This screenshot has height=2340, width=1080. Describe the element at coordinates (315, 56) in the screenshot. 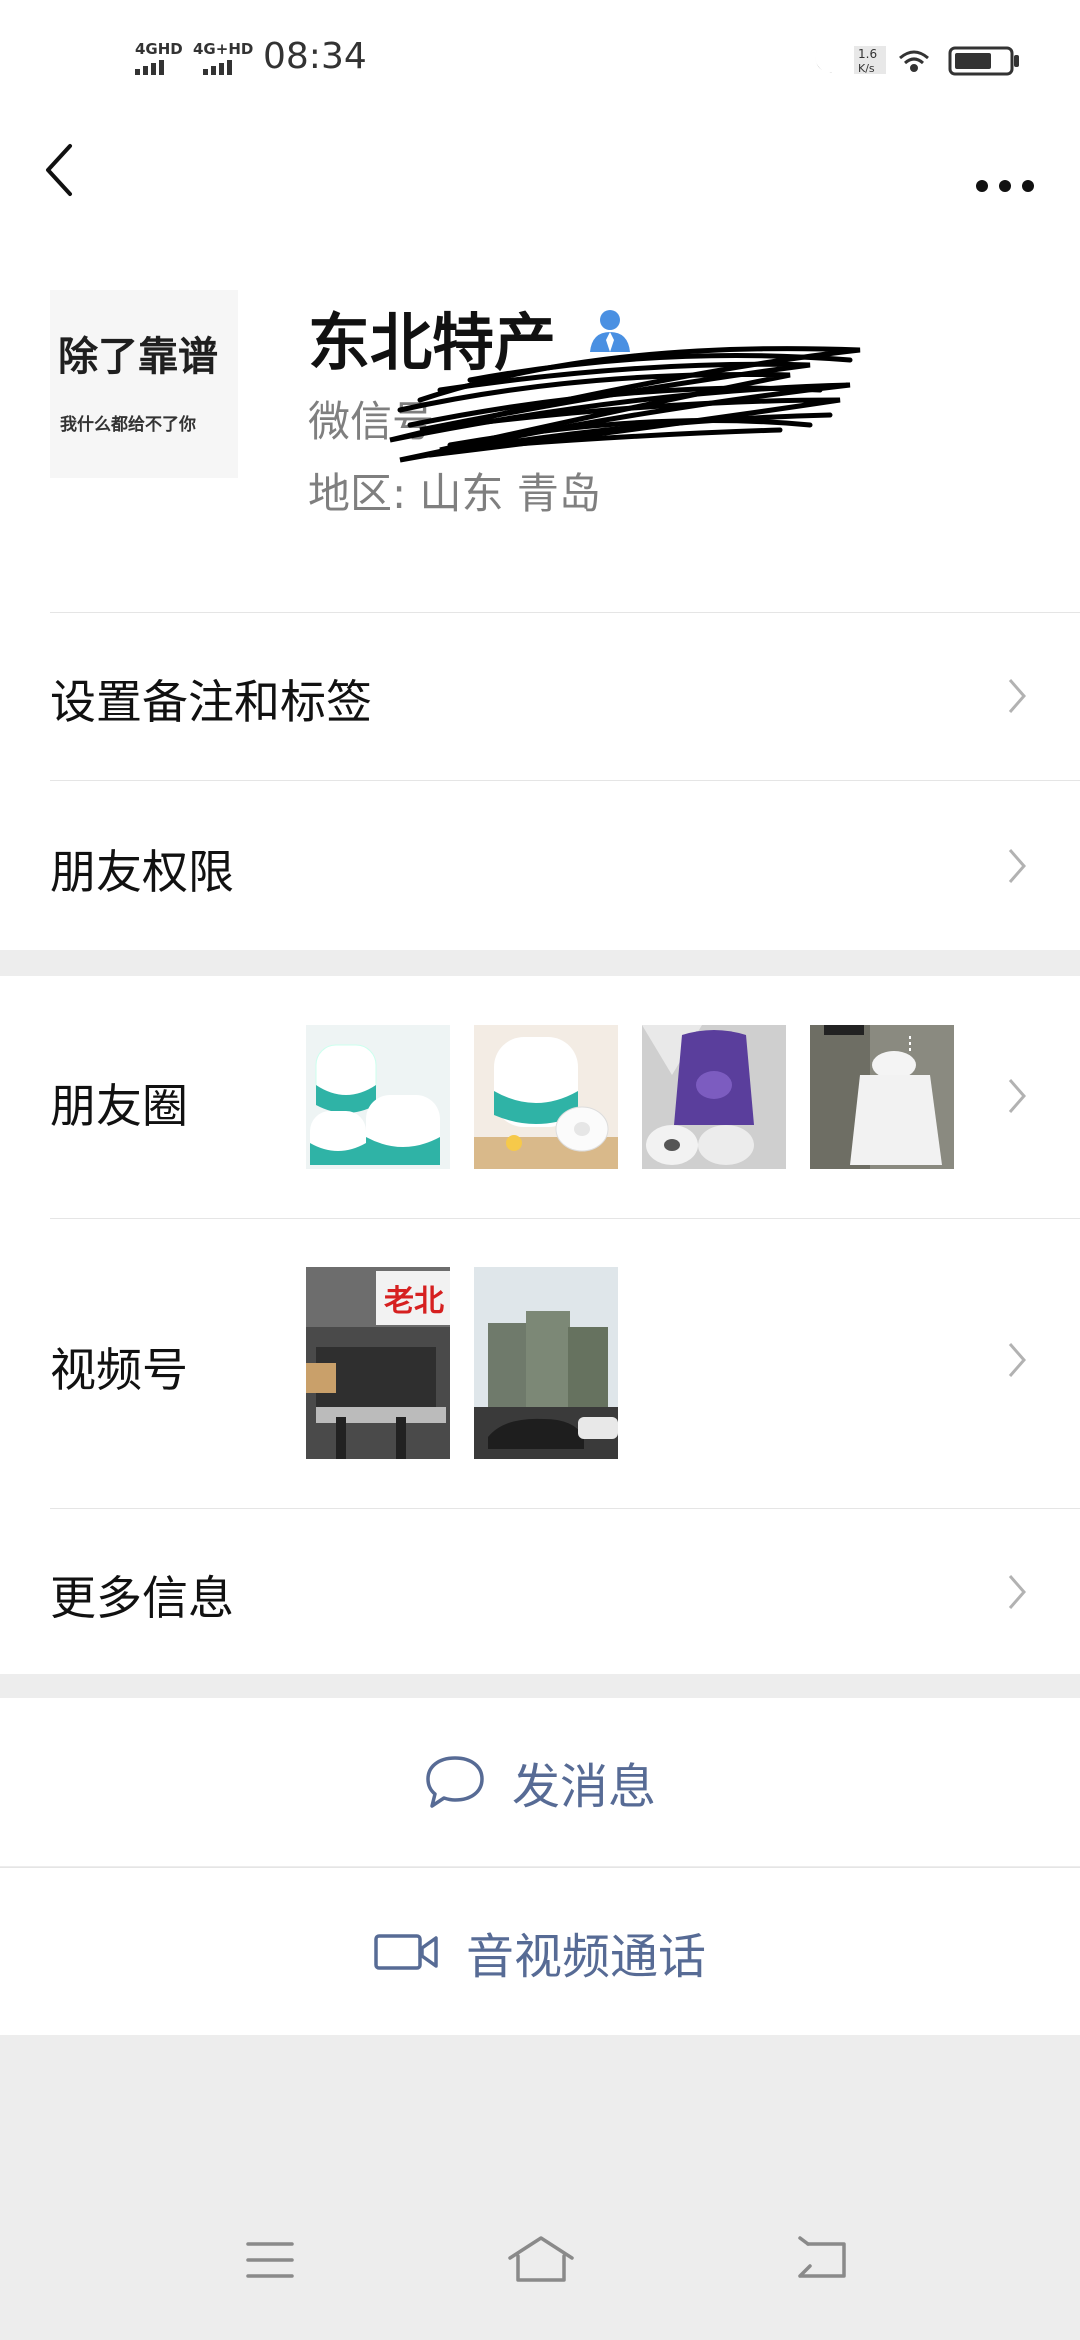

I see `clock: 08:34` at that location.